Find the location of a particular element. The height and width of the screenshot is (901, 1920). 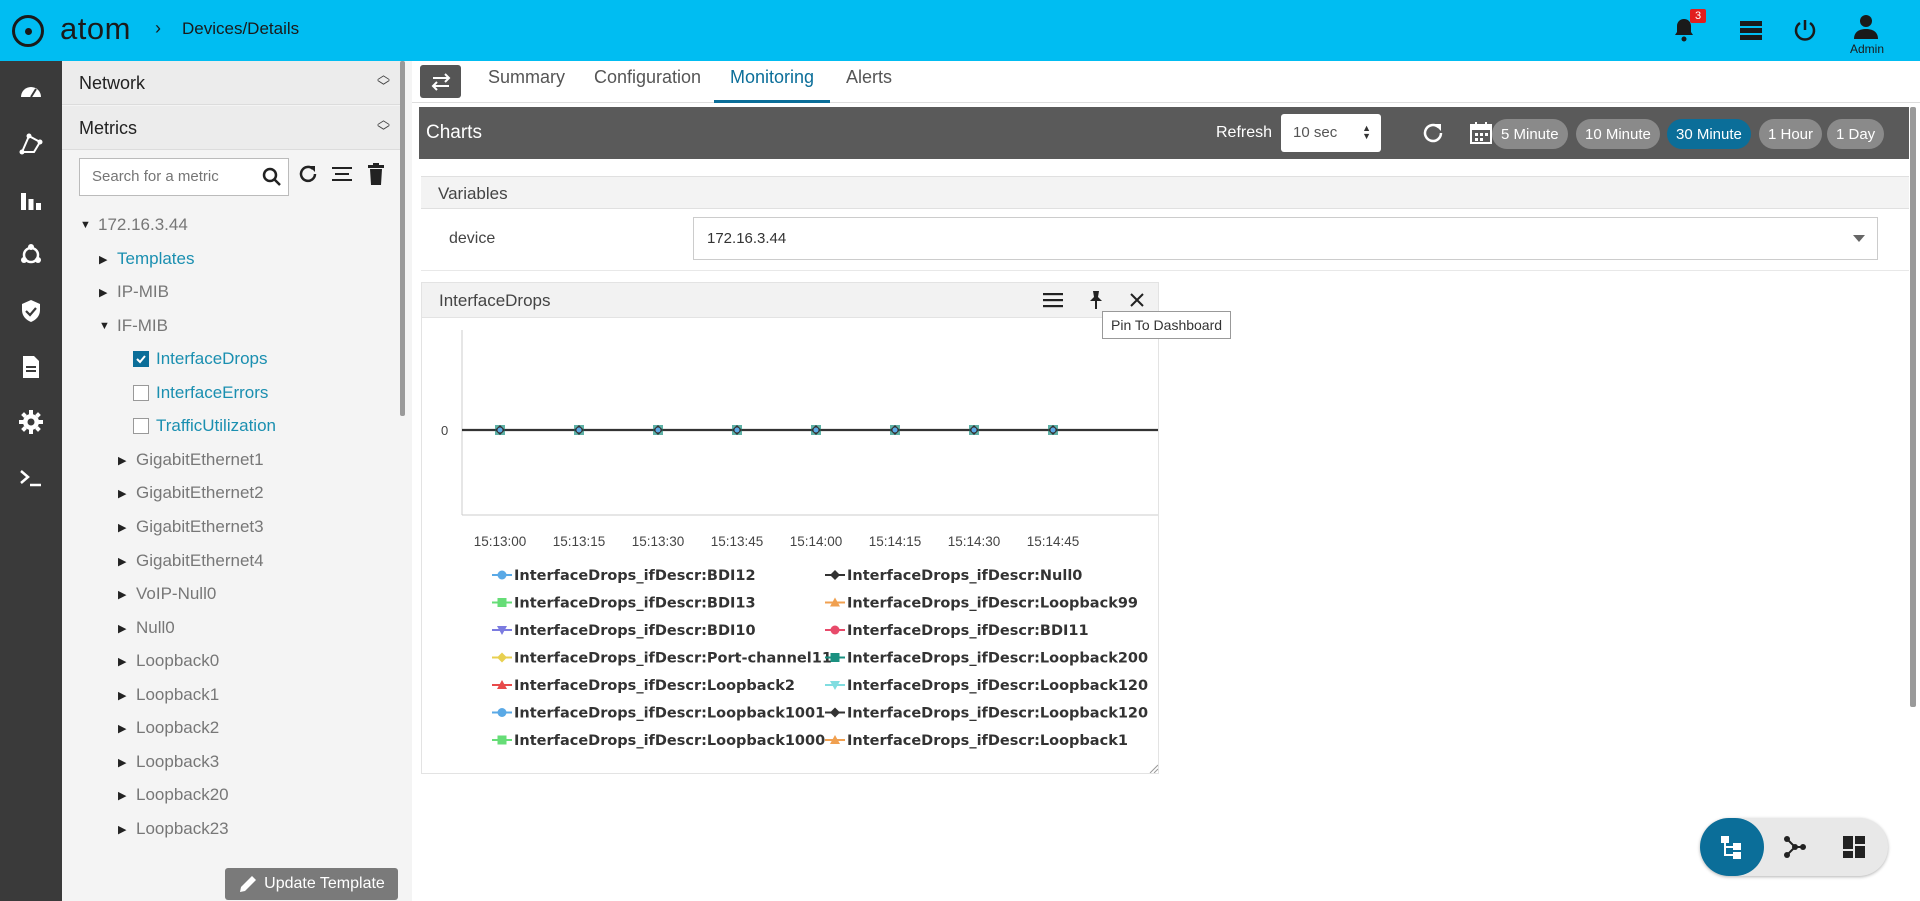

documents-icon is located at coordinates (31, 367).